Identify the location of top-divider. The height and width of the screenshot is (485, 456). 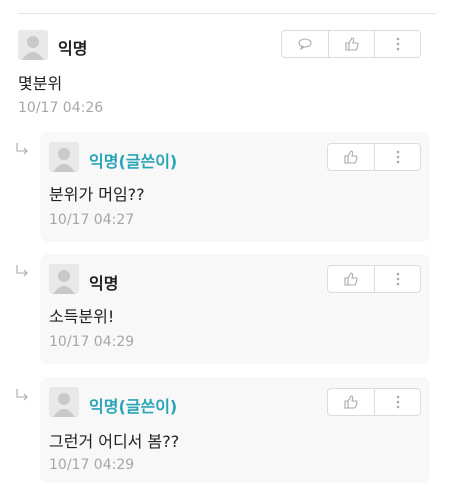
(227, 7).